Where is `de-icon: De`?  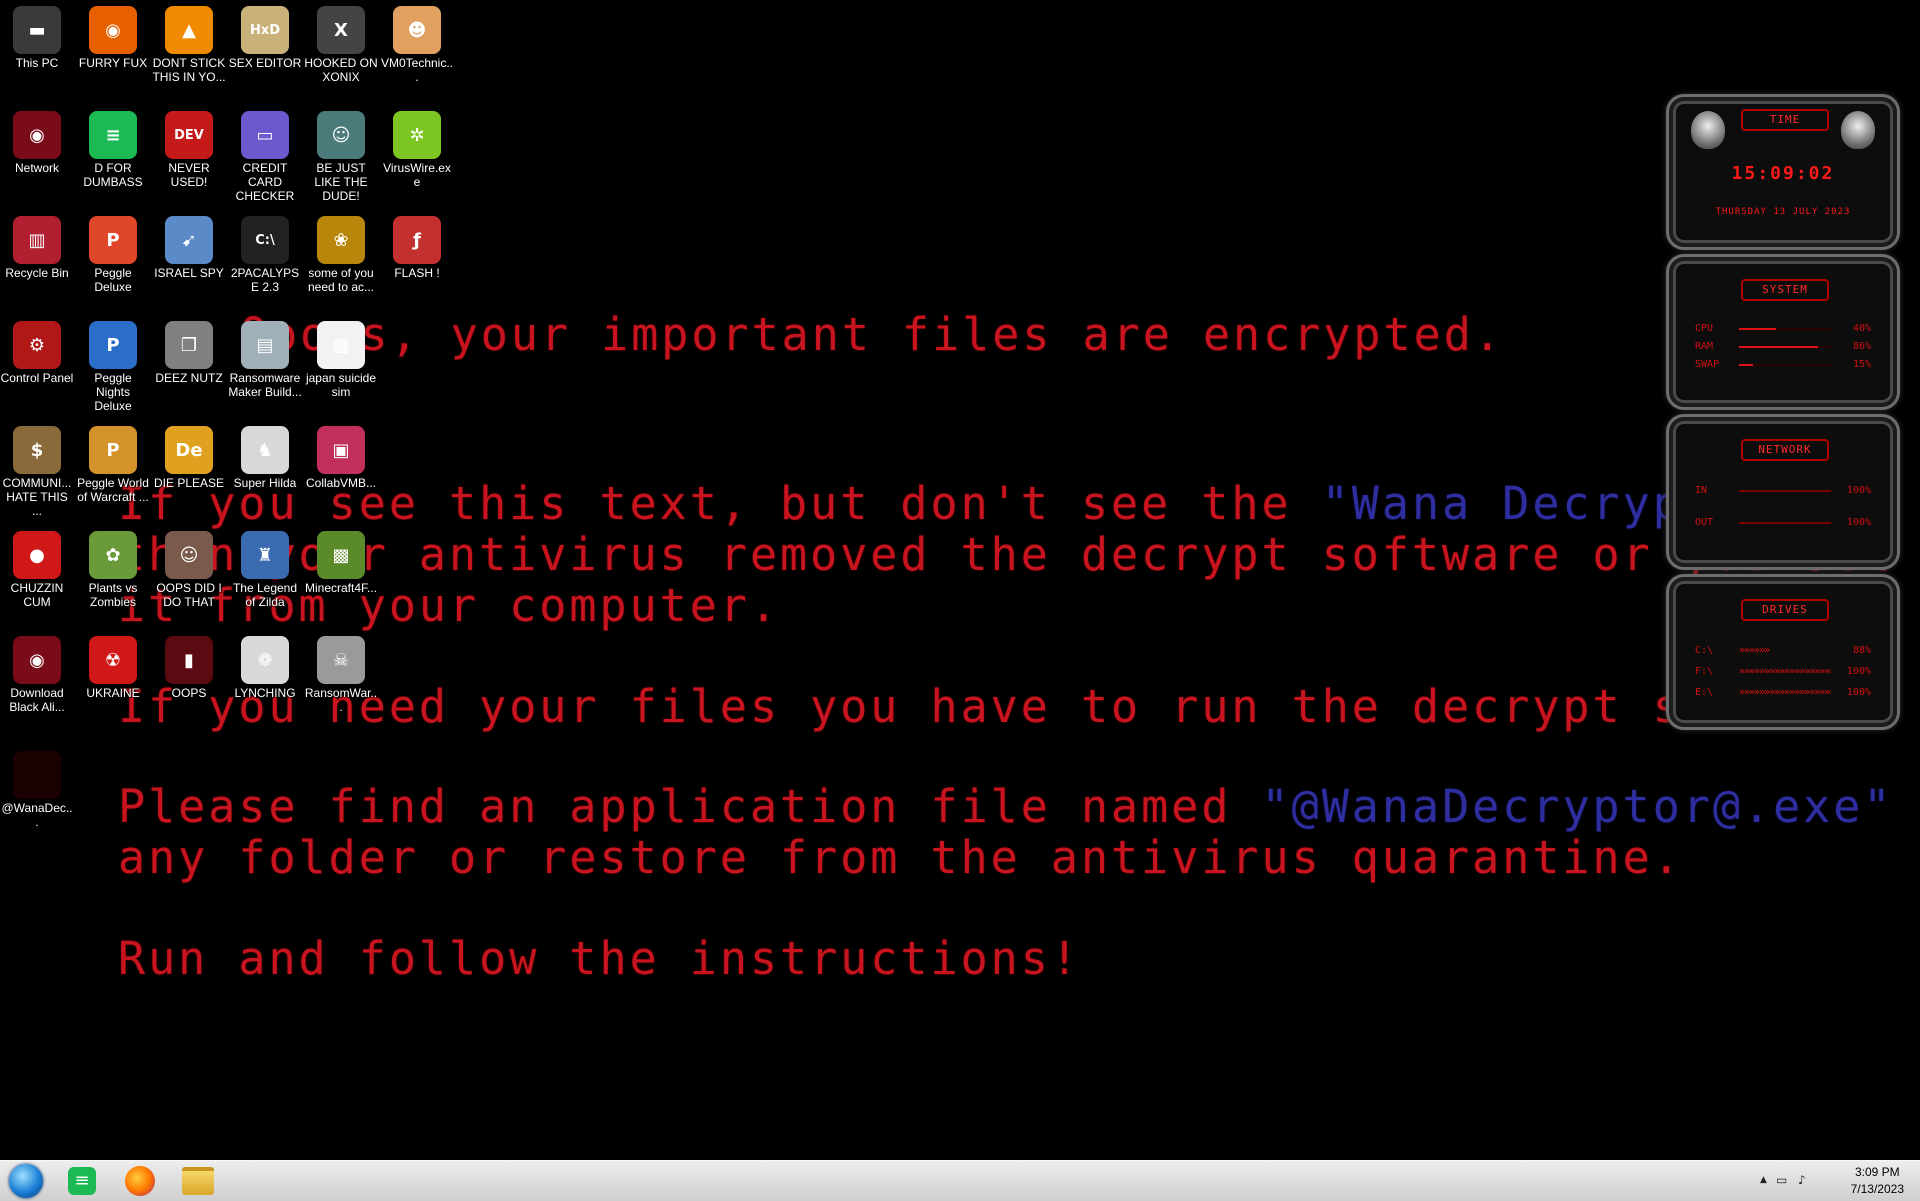
de-icon: De is located at coordinates (189, 450).